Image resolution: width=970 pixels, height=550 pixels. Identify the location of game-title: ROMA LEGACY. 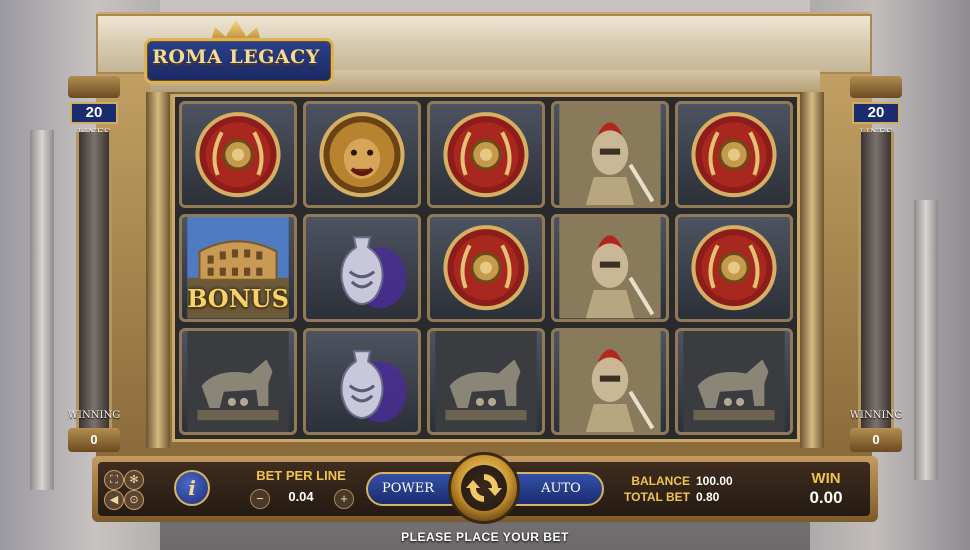
(236, 57).